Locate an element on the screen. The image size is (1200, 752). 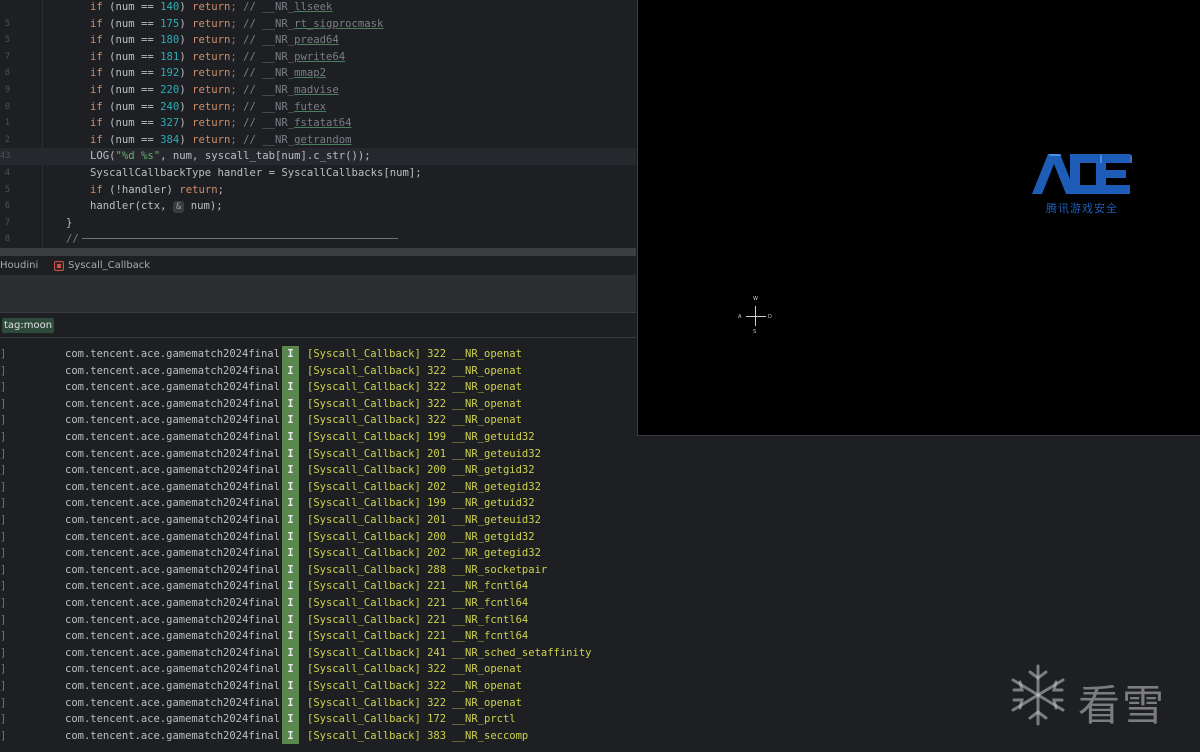
breadcrumb-item-syscall-callback: Syscall_Callback is located at coordinates (109, 266).